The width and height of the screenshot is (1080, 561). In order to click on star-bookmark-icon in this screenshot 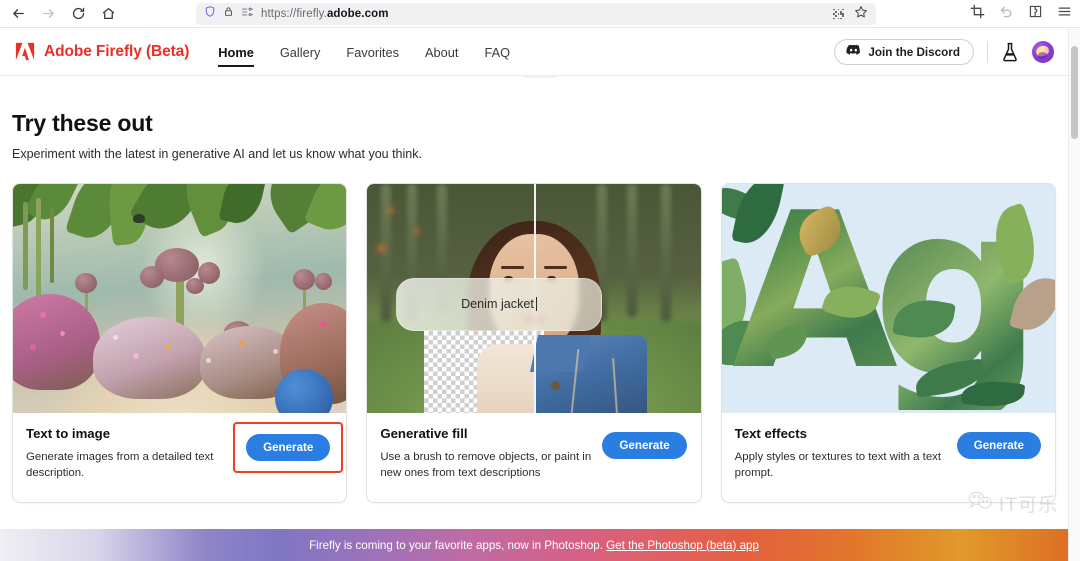, I will do `click(861, 14)`.